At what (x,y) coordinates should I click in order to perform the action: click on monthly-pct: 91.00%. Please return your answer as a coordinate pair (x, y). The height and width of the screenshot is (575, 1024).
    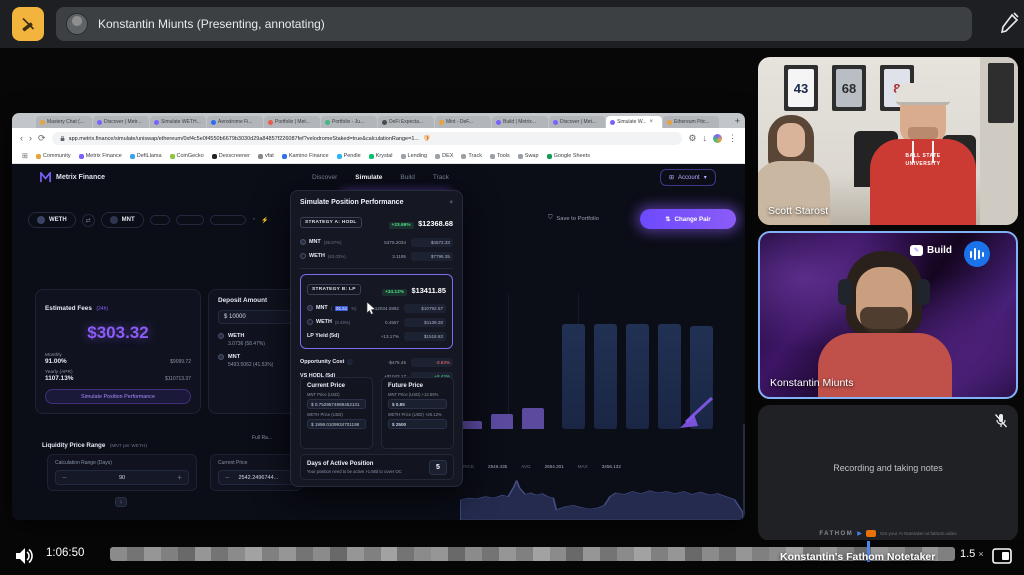
    Looking at the image, I should click on (56, 361).